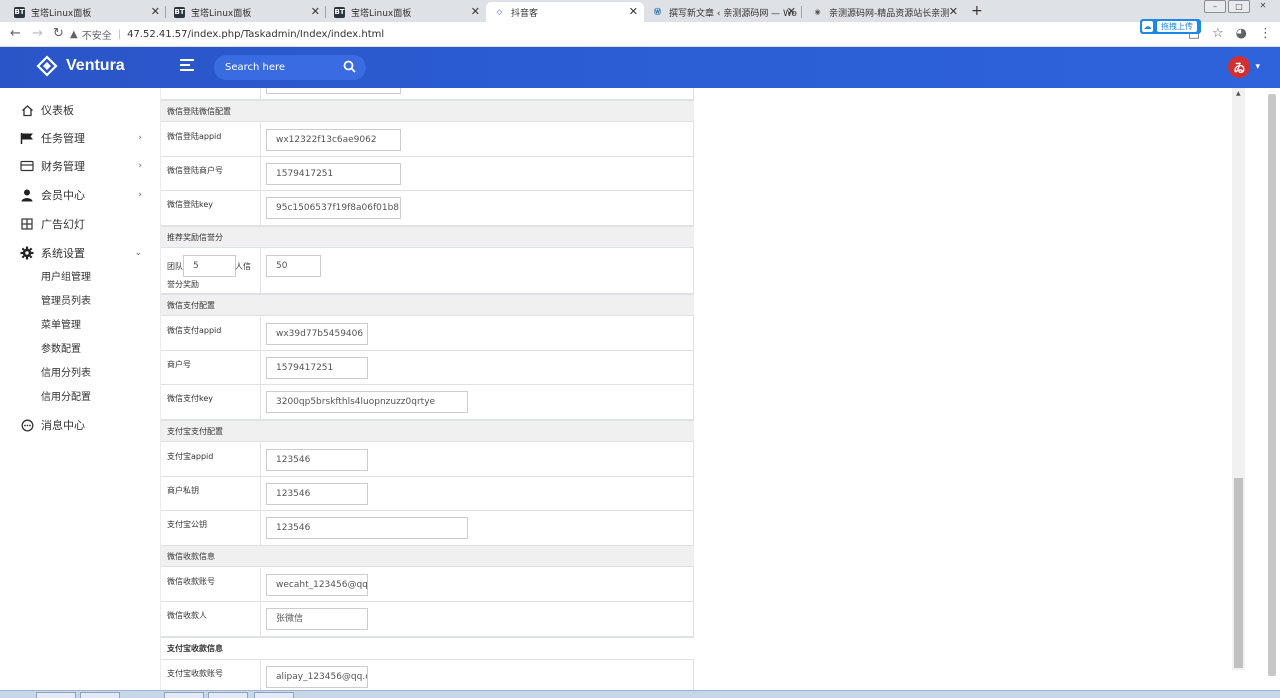 This screenshot has width=1280, height=698. Describe the element at coordinates (427, 494) in the screenshot. I see `form-row: 商户私钥 123546` at that location.